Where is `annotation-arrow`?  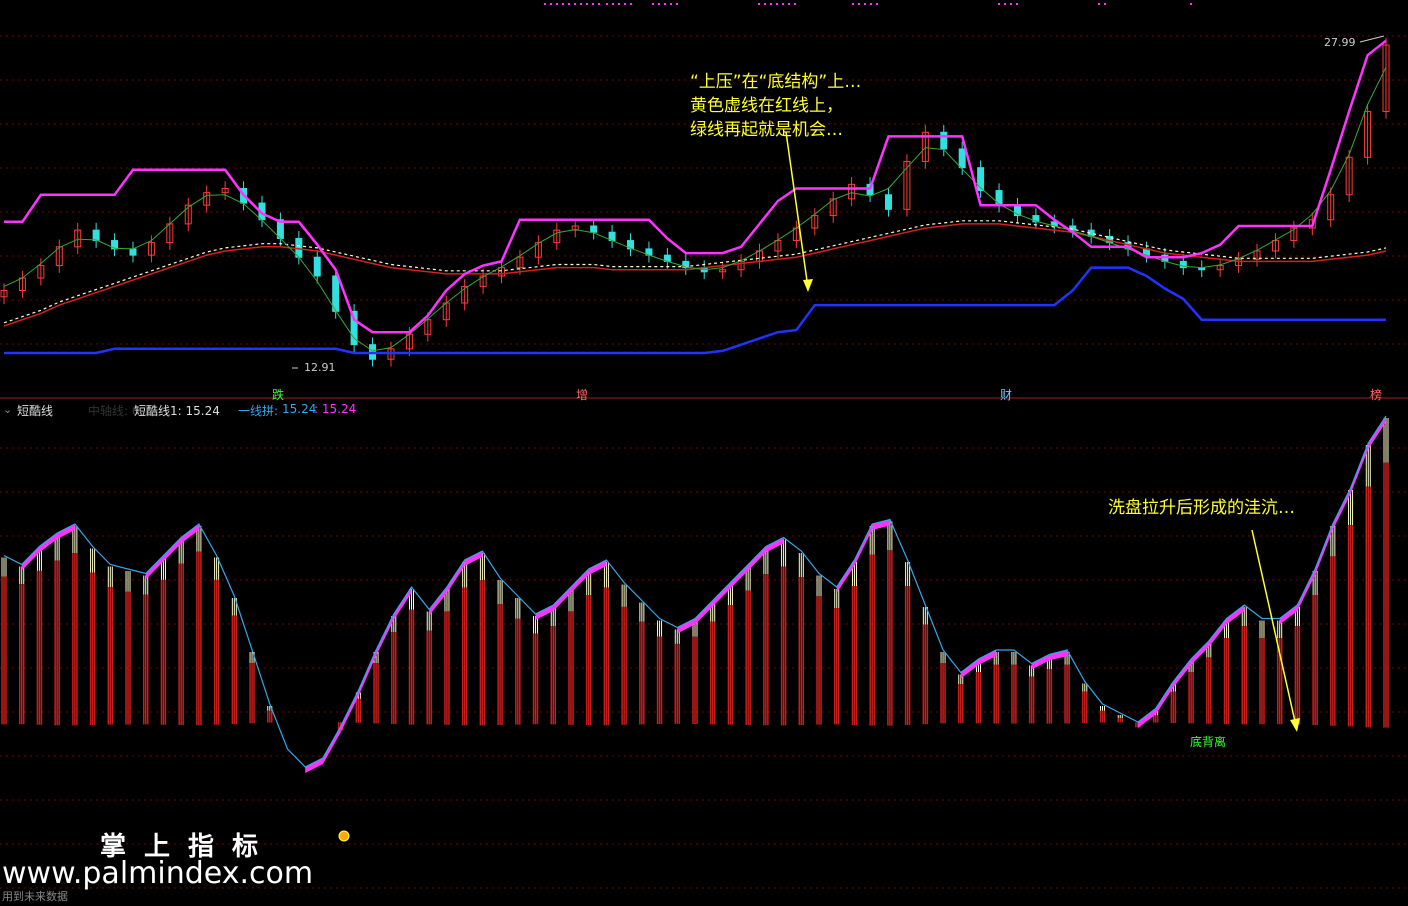
annotation-arrow is located at coordinates (797, 210).